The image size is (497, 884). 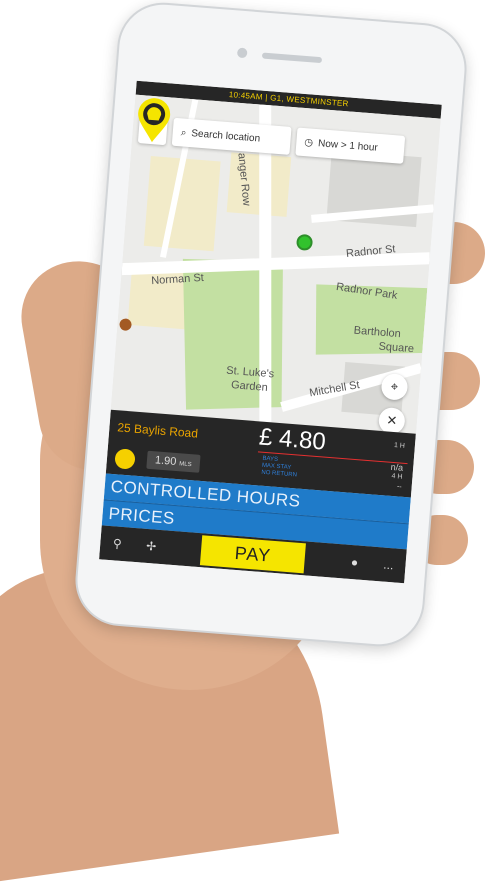 I want to click on route-icon: ⚲, so click(x=117, y=543).